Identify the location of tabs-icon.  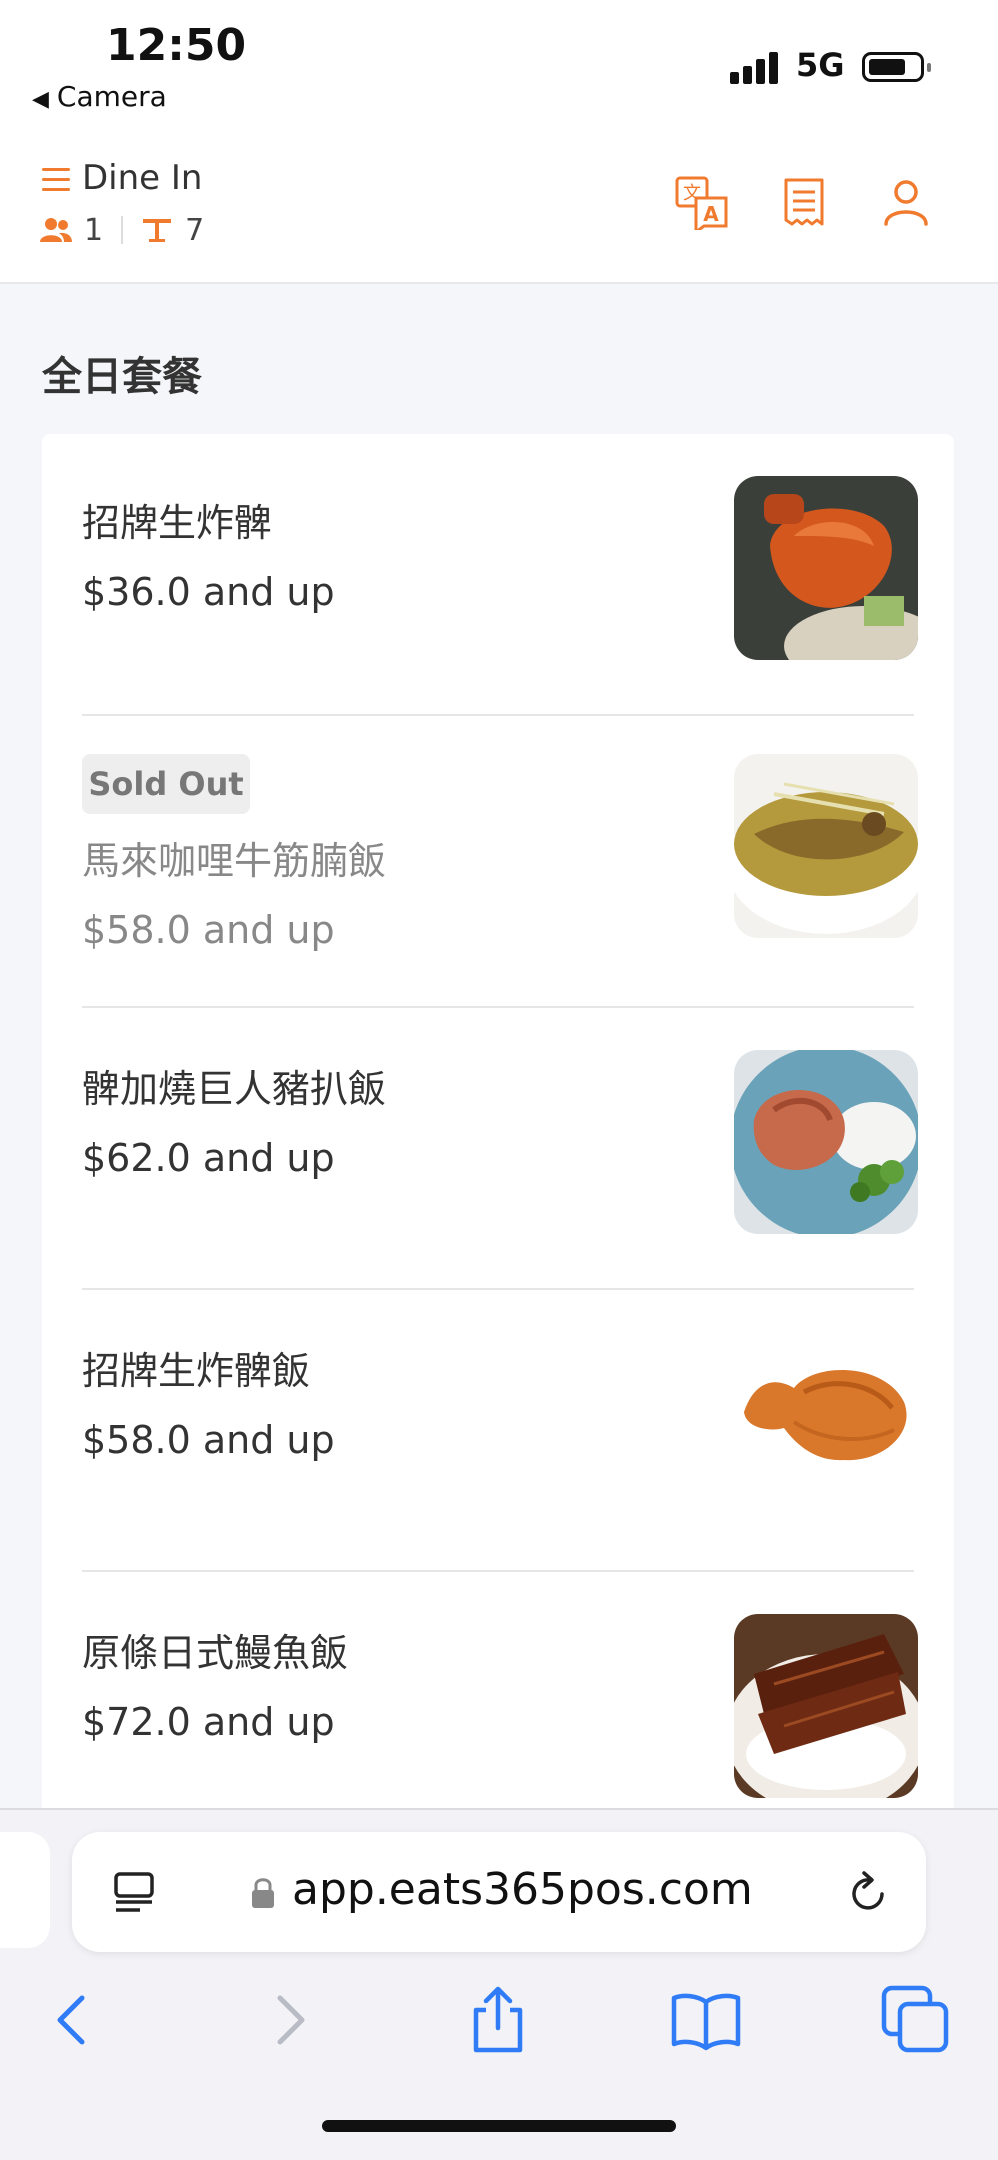
(916, 2020).